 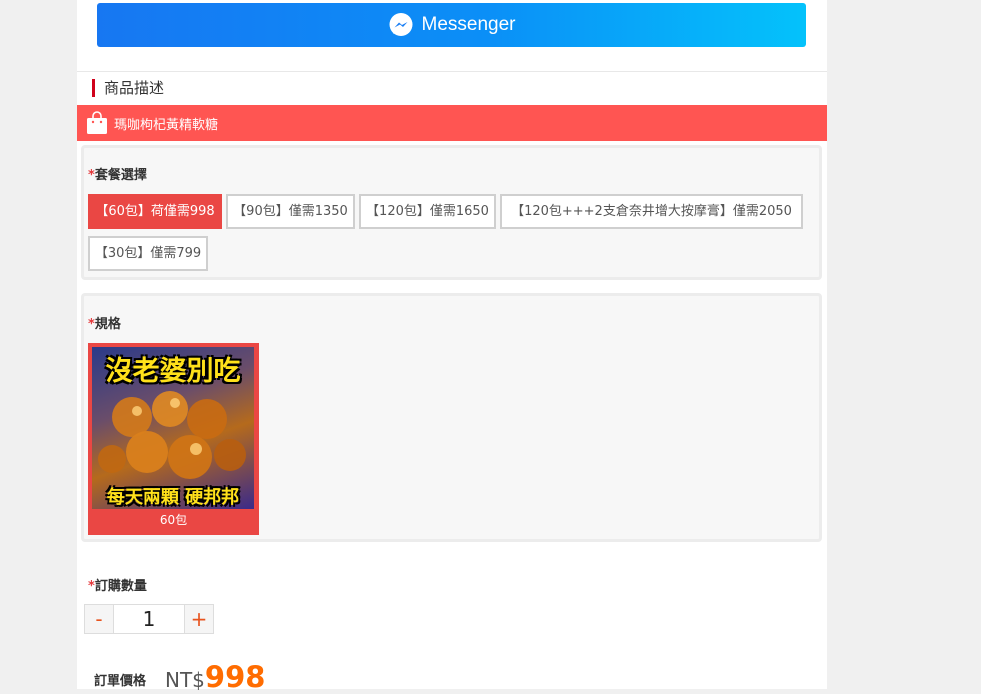 I want to click on product-image: 沒老婆別吃 每天兩顆 硬邦邦, so click(x=173, y=428).